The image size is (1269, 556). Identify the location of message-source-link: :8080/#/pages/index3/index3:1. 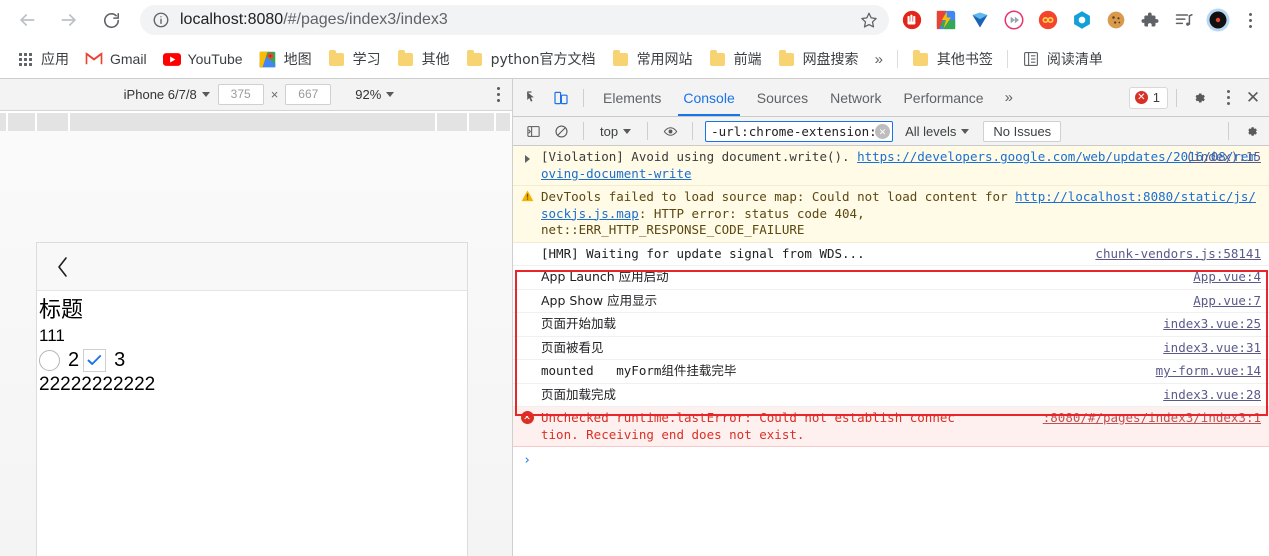
(1152, 418).